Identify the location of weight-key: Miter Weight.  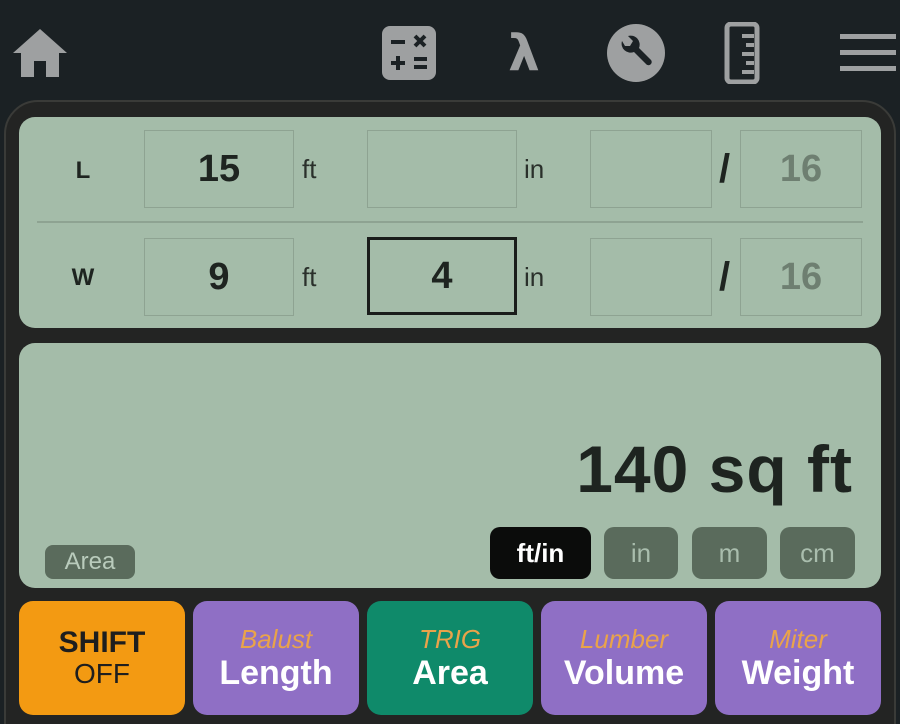
(798, 658).